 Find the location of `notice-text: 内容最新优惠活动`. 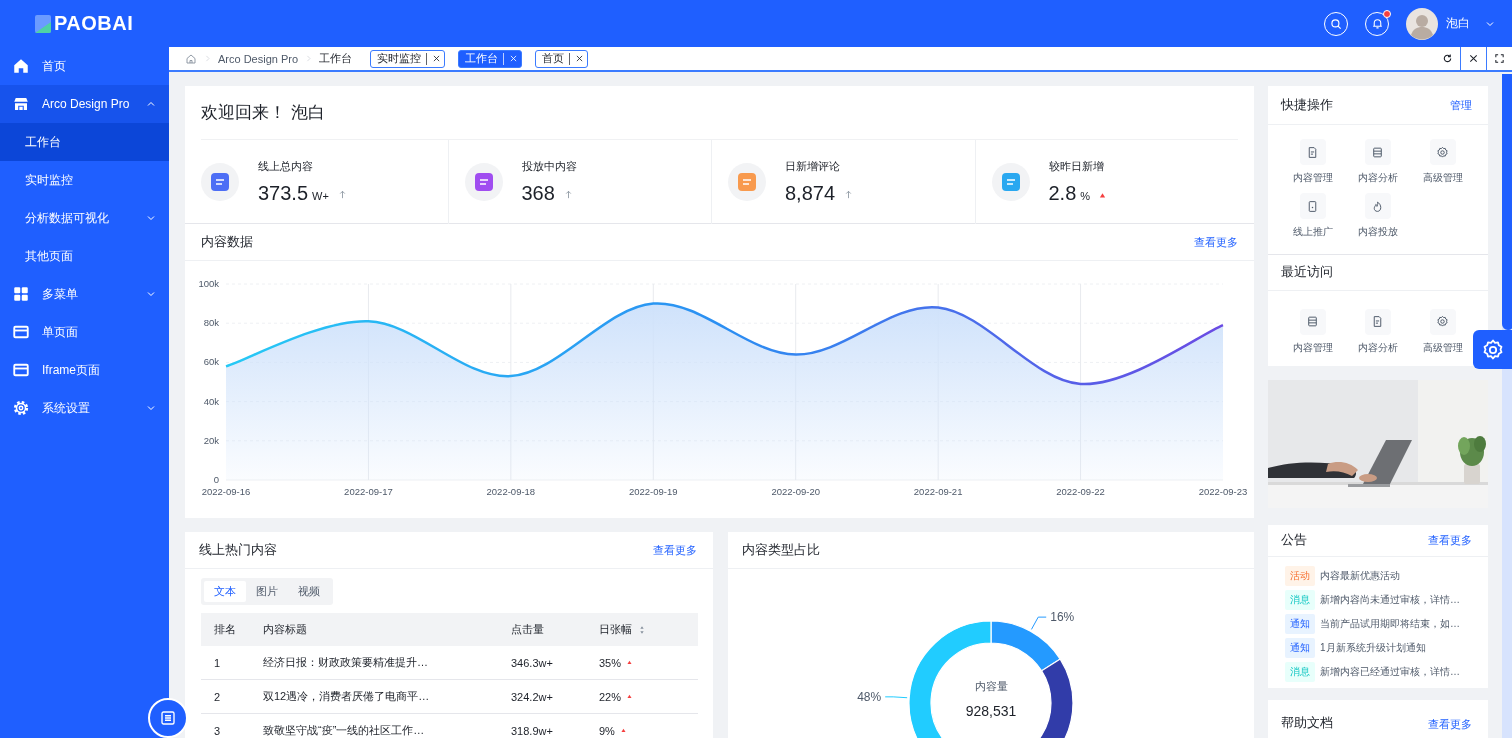

notice-text: 内容最新优惠活动 is located at coordinates (1360, 575).